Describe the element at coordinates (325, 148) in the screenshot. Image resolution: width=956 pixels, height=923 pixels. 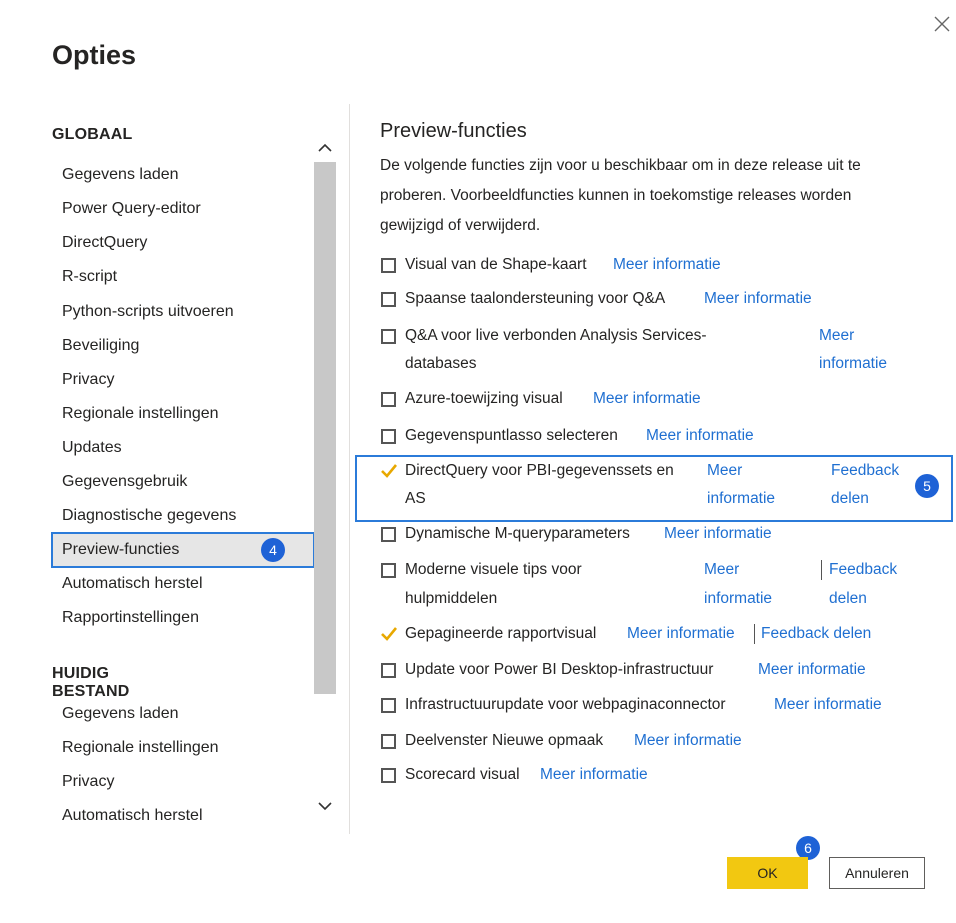
I see `scroll-up-chevron-icon` at that location.